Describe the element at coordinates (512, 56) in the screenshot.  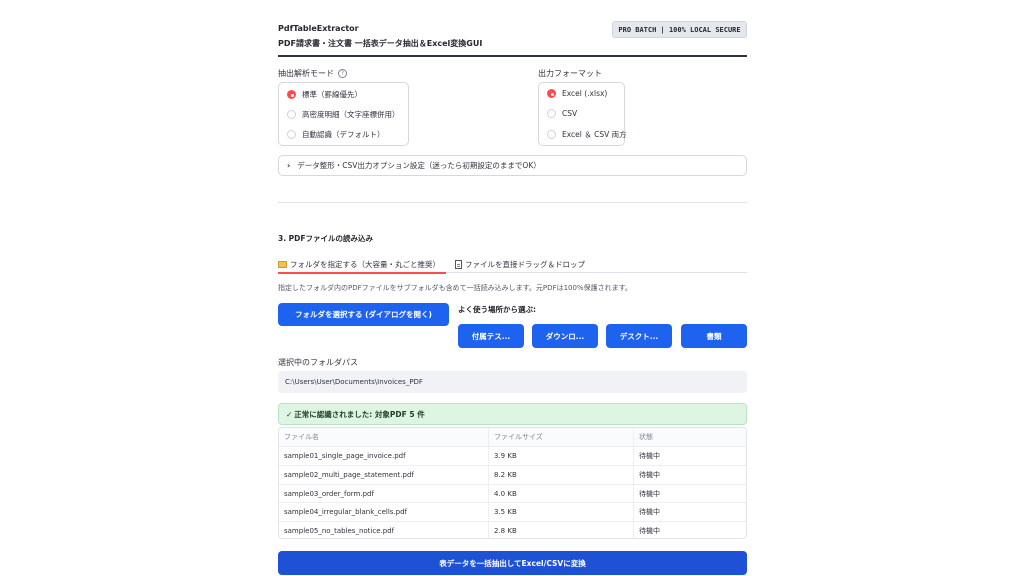
I see `header-divider` at that location.